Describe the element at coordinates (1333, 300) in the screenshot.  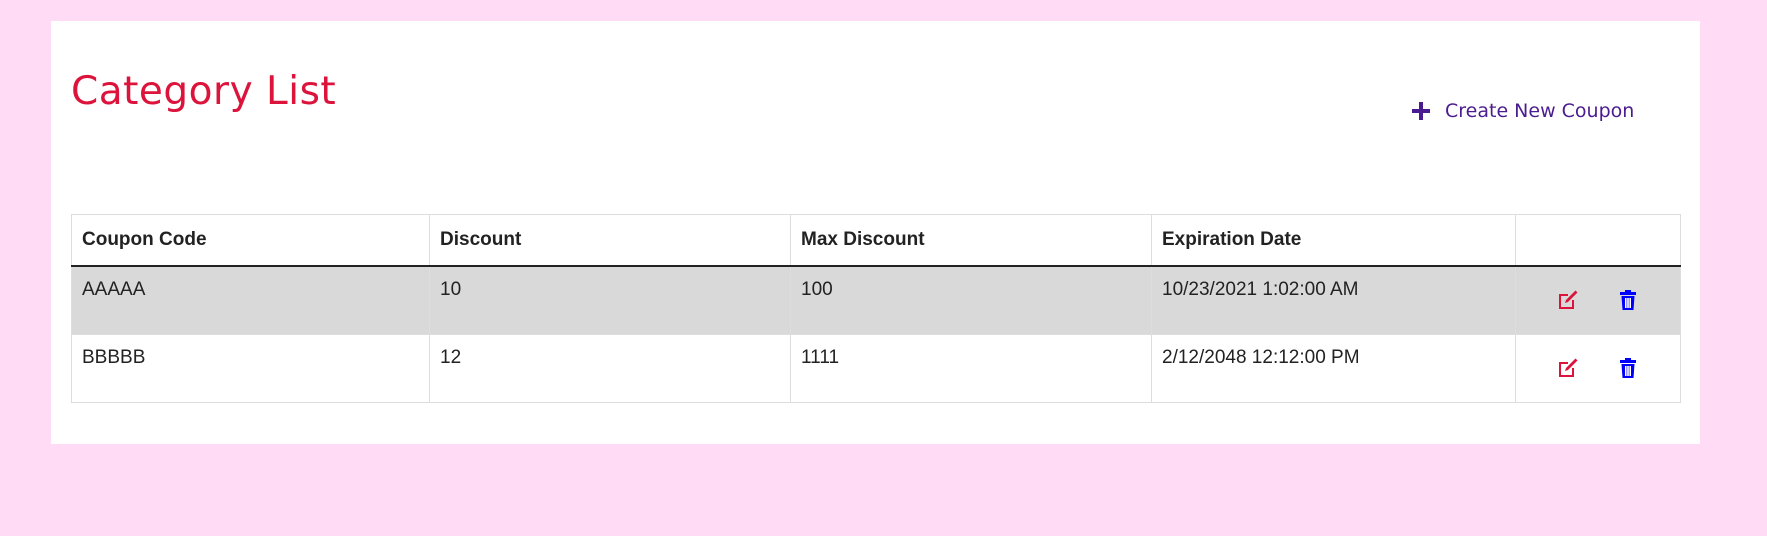
I see `cell-expiration-date: 10/23/2021 1:02:00 AM` at that location.